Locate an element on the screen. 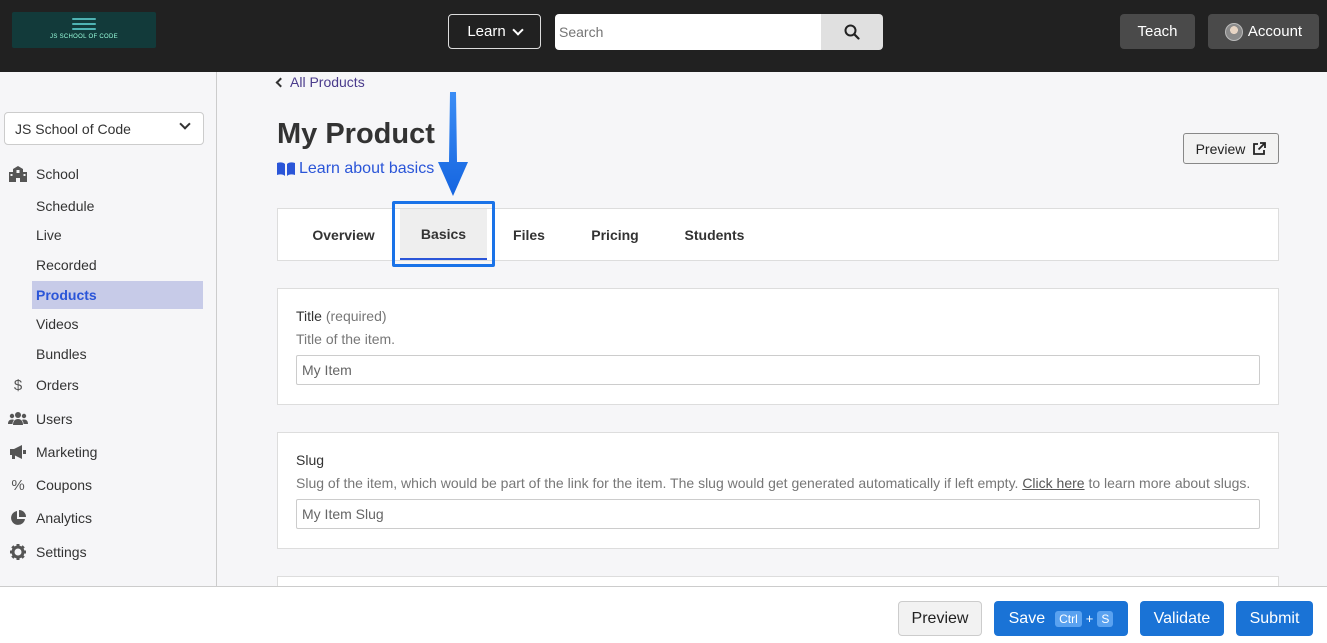 The image size is (1327, 643). validate-button: Validate is located at coordinates (1182, 618).